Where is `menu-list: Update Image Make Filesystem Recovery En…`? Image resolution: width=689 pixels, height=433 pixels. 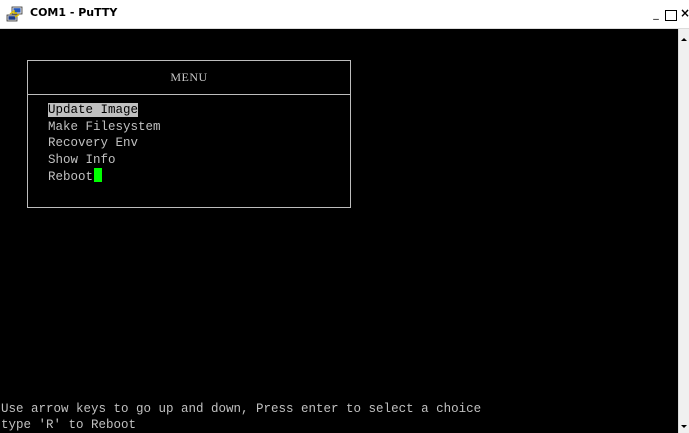 menu-list: Update Image Make Filesystem Recovery En… is located at coordinates (104, 143).